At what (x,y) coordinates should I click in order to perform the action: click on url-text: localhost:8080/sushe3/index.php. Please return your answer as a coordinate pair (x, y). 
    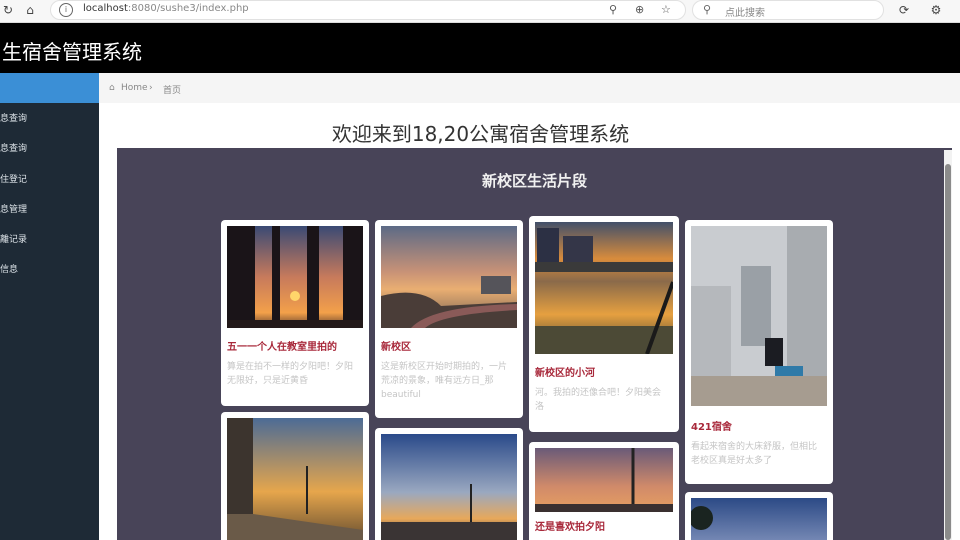
    Looking at the image, I should click on (166, 8).